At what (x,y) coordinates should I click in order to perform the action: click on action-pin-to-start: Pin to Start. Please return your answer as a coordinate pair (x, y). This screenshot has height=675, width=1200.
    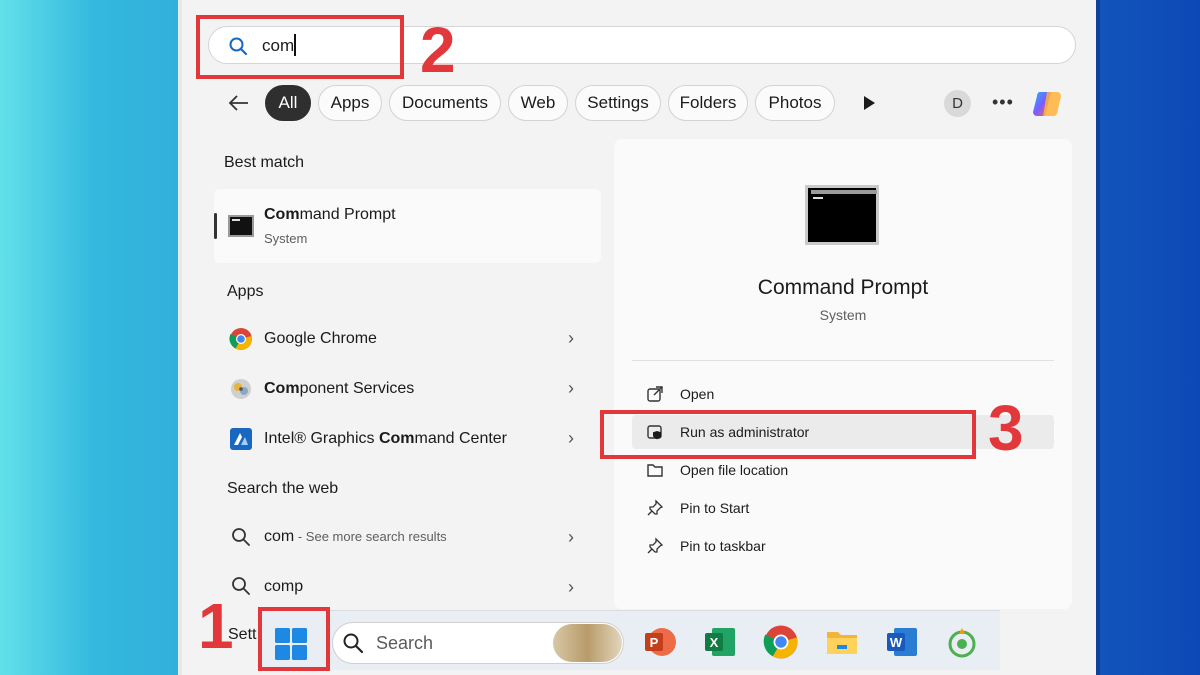
    Looking at the image, I should click on (843, 508).